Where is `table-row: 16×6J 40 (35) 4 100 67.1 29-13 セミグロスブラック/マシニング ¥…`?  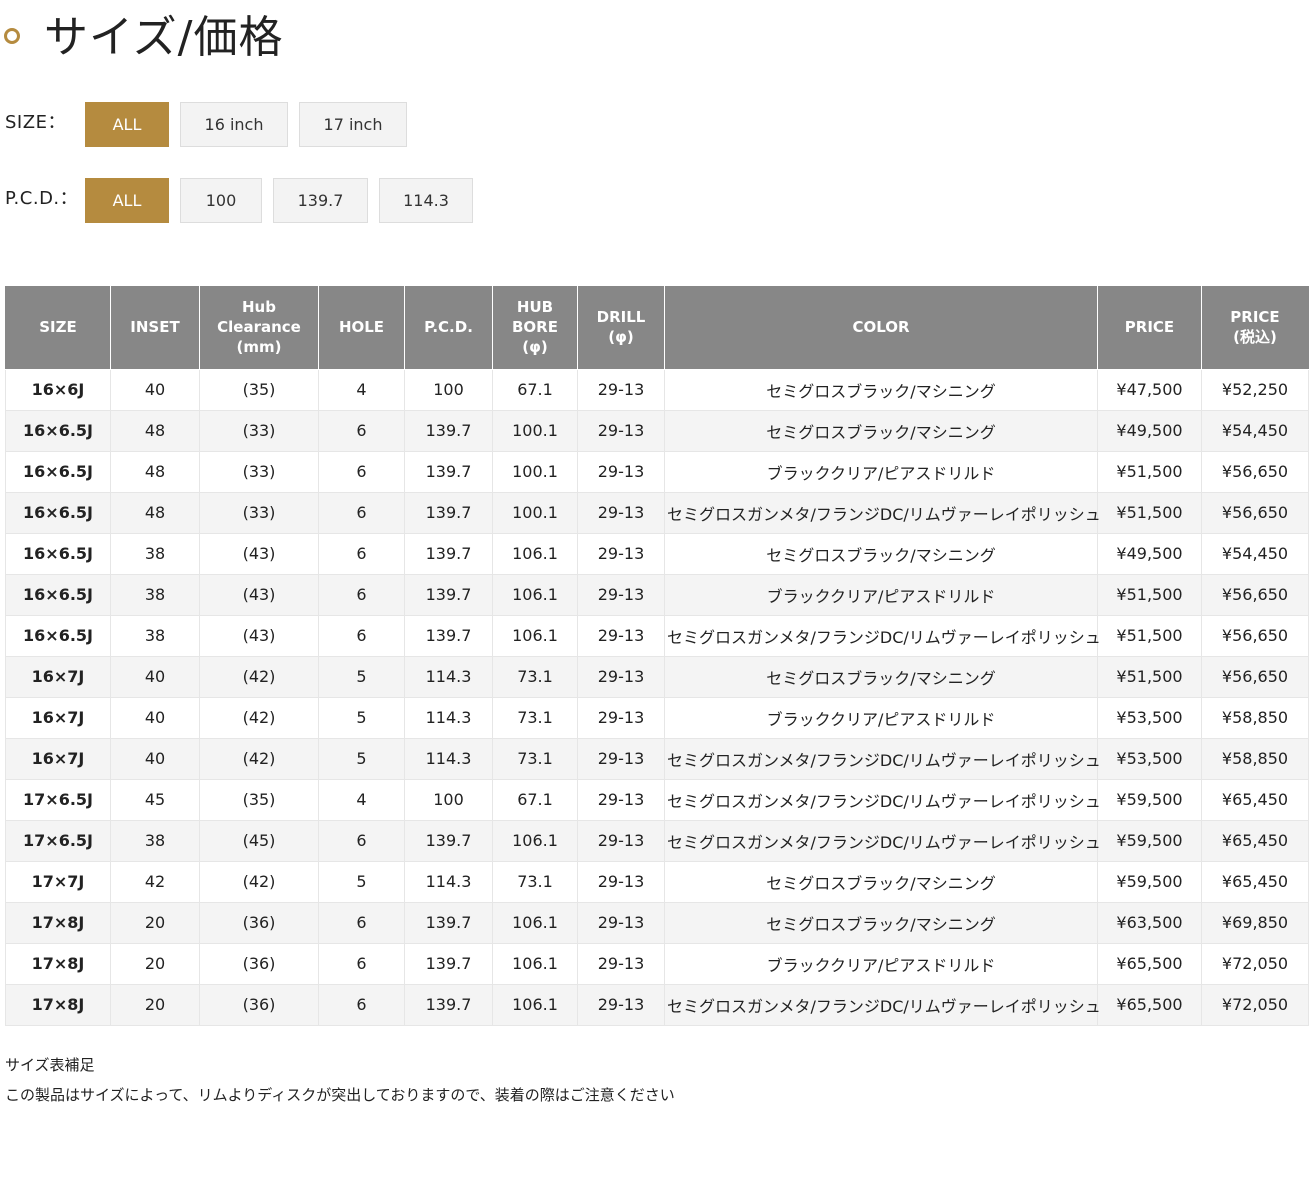 table-row: 16×6J 40 (35) 4 100 67.1 29-13 セミグロスブラック/マシニング ¥… is located at coordinates (657, 389).